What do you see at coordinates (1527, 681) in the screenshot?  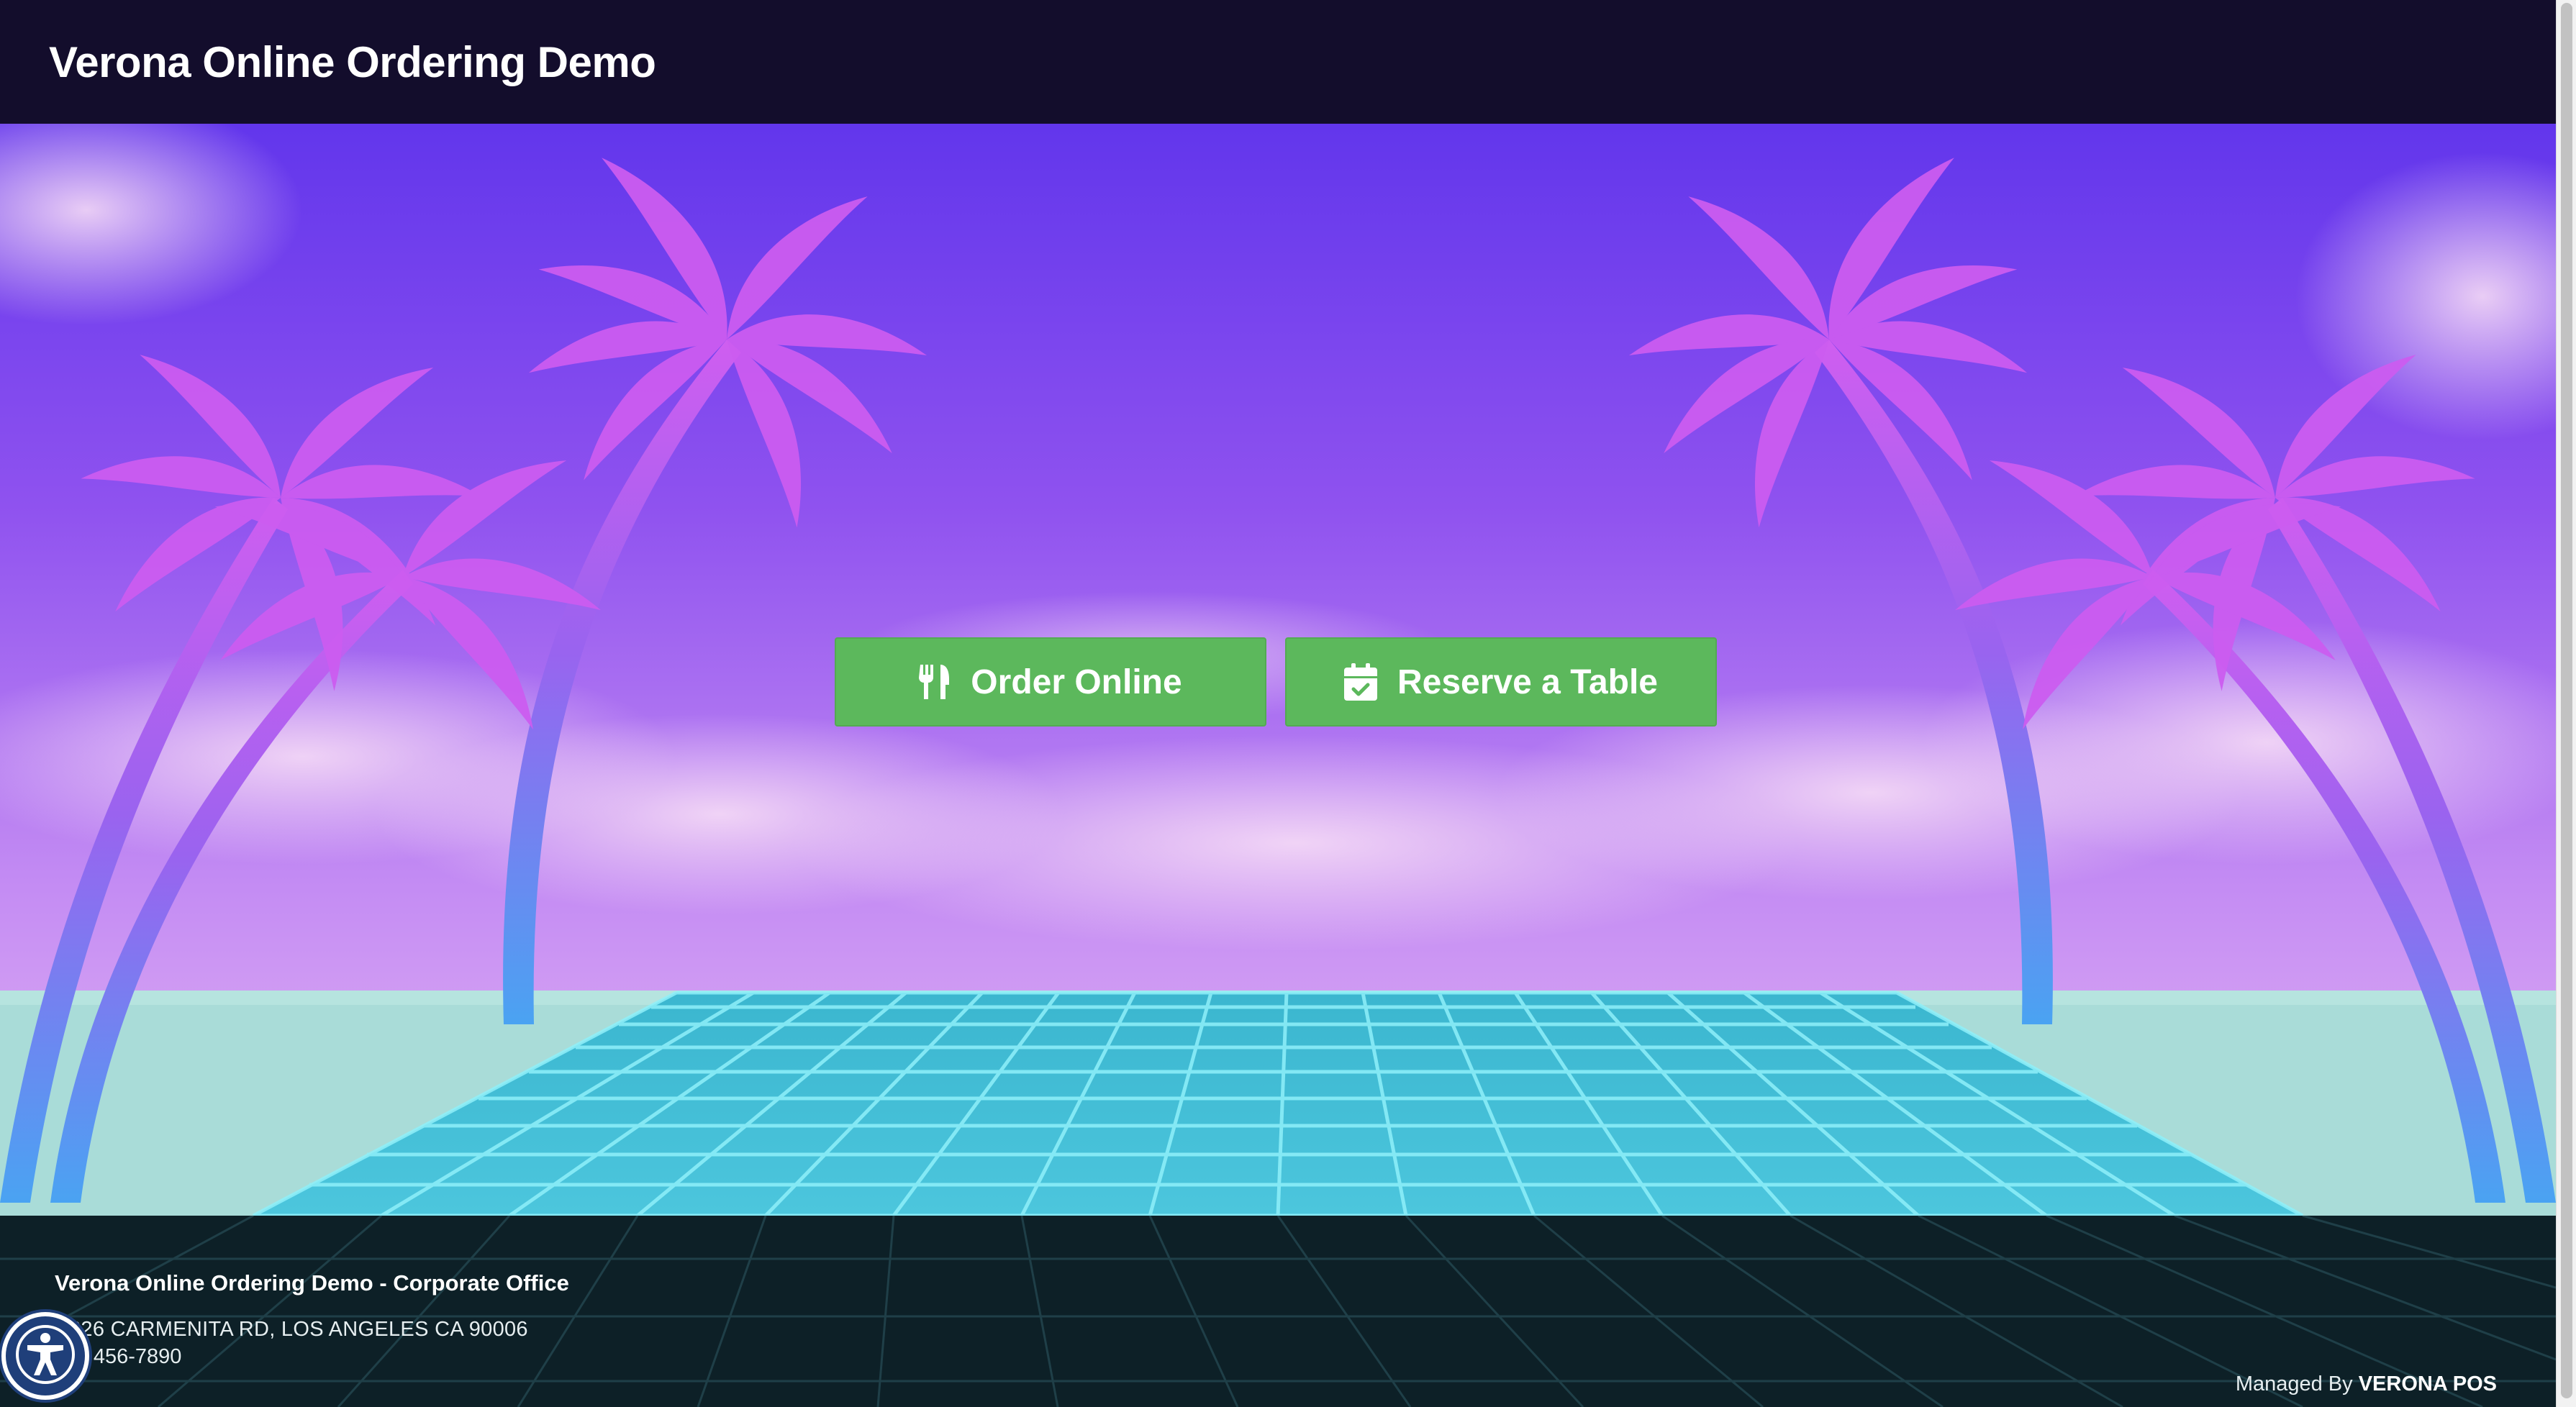 I see `reserve-table-label: Reserve a Table` at bounding box center [1527, 681].